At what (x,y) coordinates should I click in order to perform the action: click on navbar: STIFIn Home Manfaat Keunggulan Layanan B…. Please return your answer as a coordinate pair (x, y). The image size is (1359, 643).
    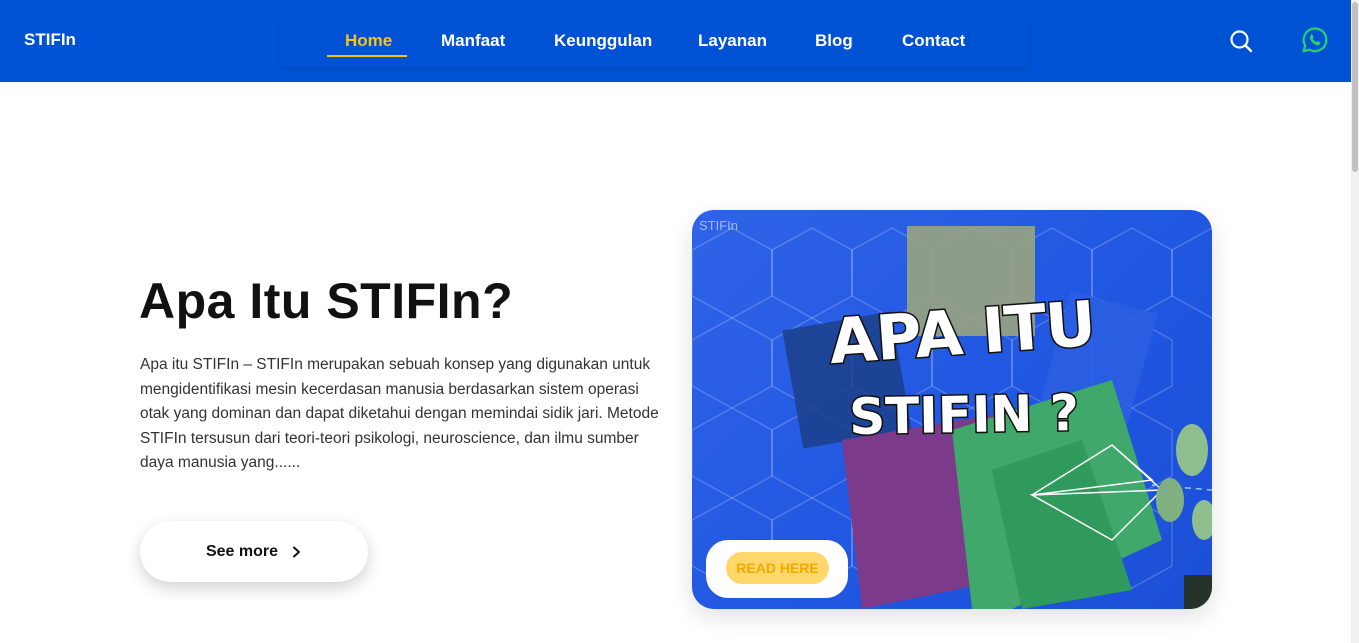
    Looking at the image, I should click on (675, 41).